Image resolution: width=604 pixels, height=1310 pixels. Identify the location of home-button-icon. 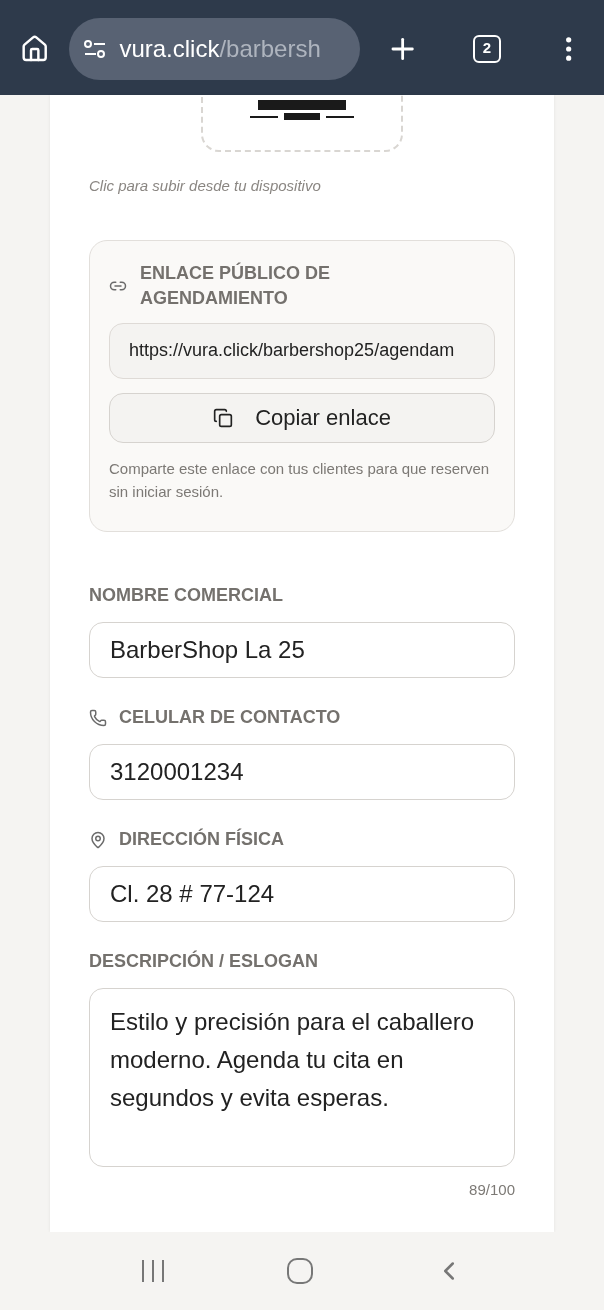
(300, 1271).